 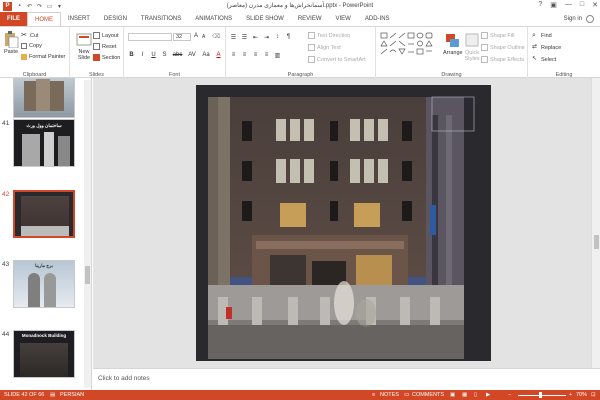 I want to click on bullets-icon: ☰, so click(x=233, y=37).